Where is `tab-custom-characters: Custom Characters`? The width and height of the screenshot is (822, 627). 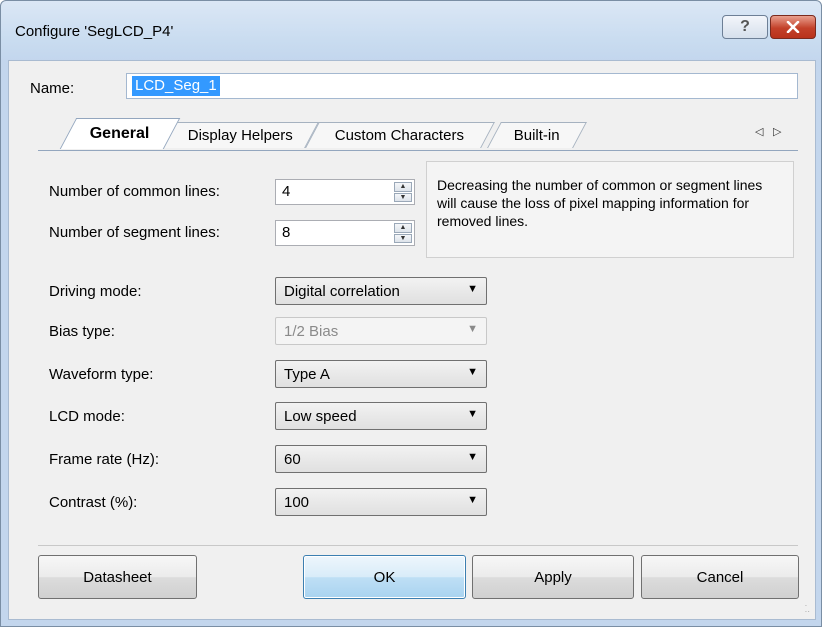
tab-custom-characters: Custom Characters is located at coordinates (400, 135).